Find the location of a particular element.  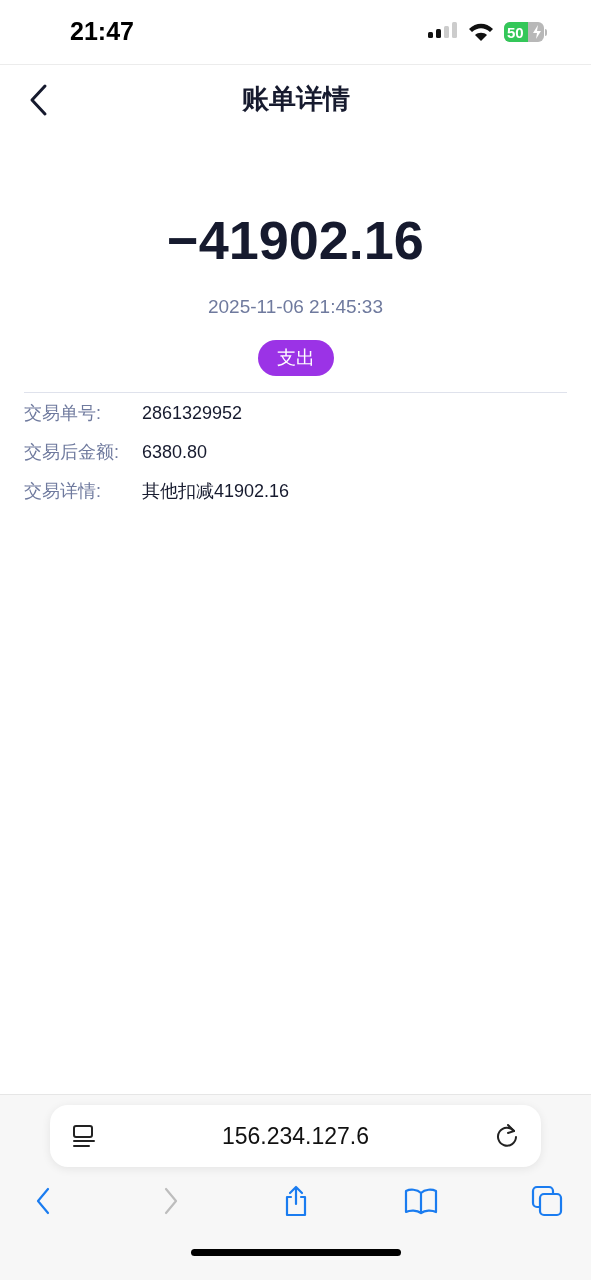

type-badge: 支出 is located at coordinates (295, 357).